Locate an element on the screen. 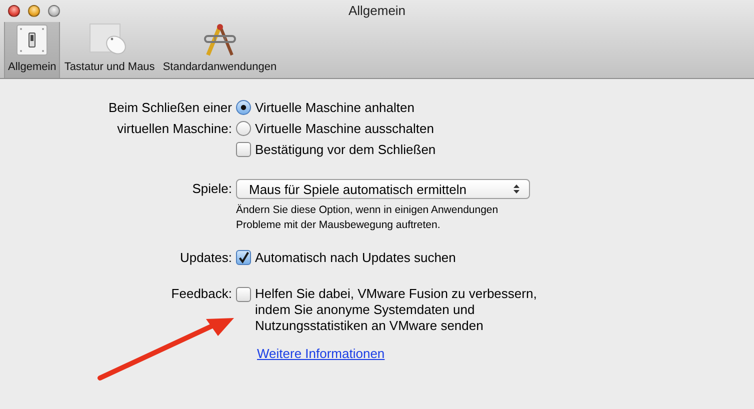 The height and width of the screenshot is (409, 754). setting-label: Beim Schließen einer virtuellen Maschine: is located at coordinates (170, 118).